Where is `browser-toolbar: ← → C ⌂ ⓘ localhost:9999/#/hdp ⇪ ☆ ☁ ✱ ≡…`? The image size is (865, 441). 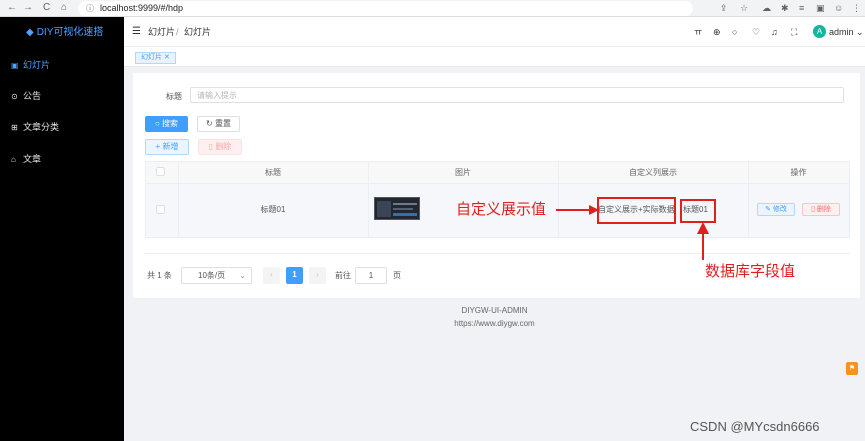 browser-toolbar: ← → C ⌂ ⓘ localhost:9999/#/hdp ⇪ ☆ ☁ ✱ ≡… is located at coordinates (432, 8).